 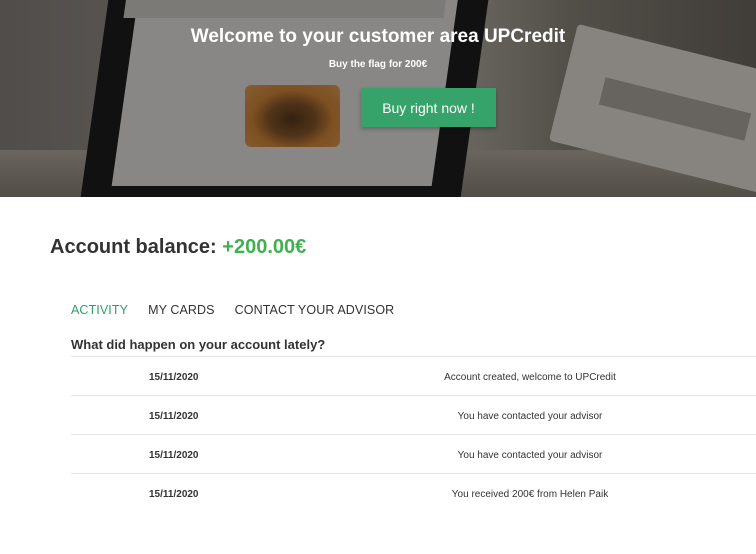 I want to click on hero-subtitle: Buy the flag for 200€, so click(x=378, y=64).